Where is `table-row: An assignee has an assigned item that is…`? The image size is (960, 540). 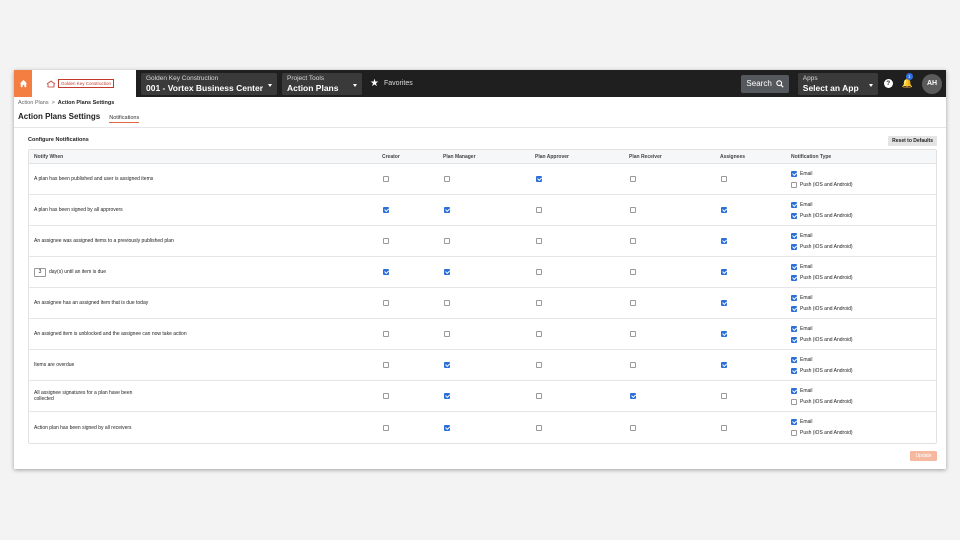 table-row: An assignee has an assigned item that is… is located at coordinates (482, 303).